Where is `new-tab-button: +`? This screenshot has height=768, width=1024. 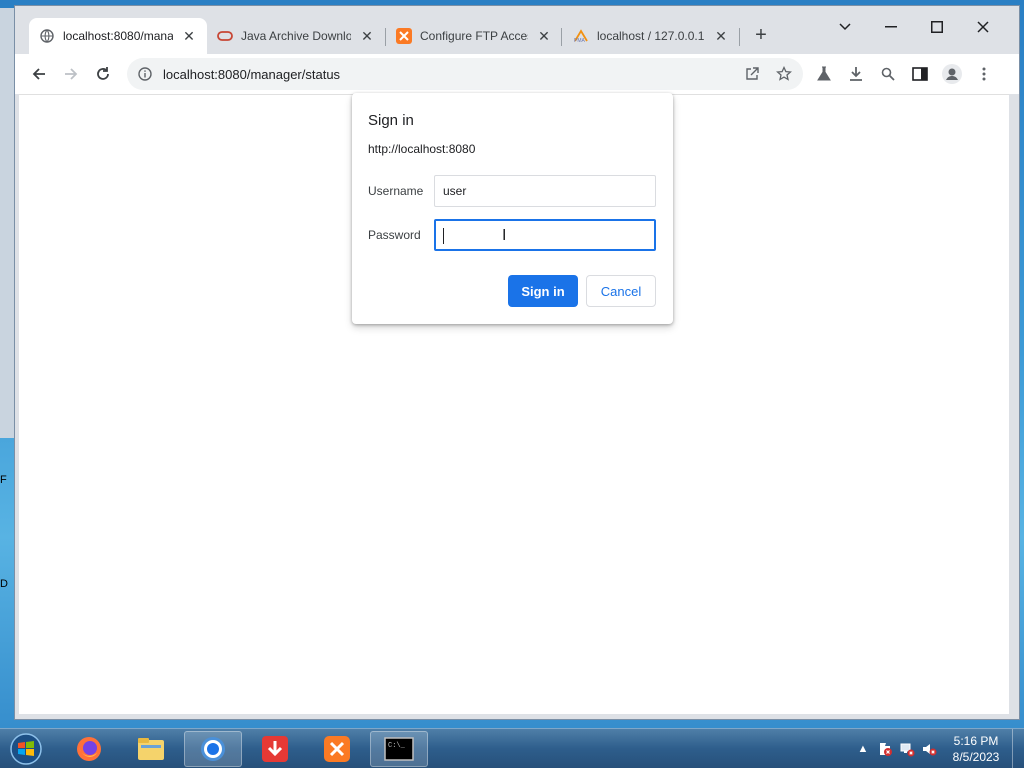 new-tab-button: + is located at coordinates (761, 36).